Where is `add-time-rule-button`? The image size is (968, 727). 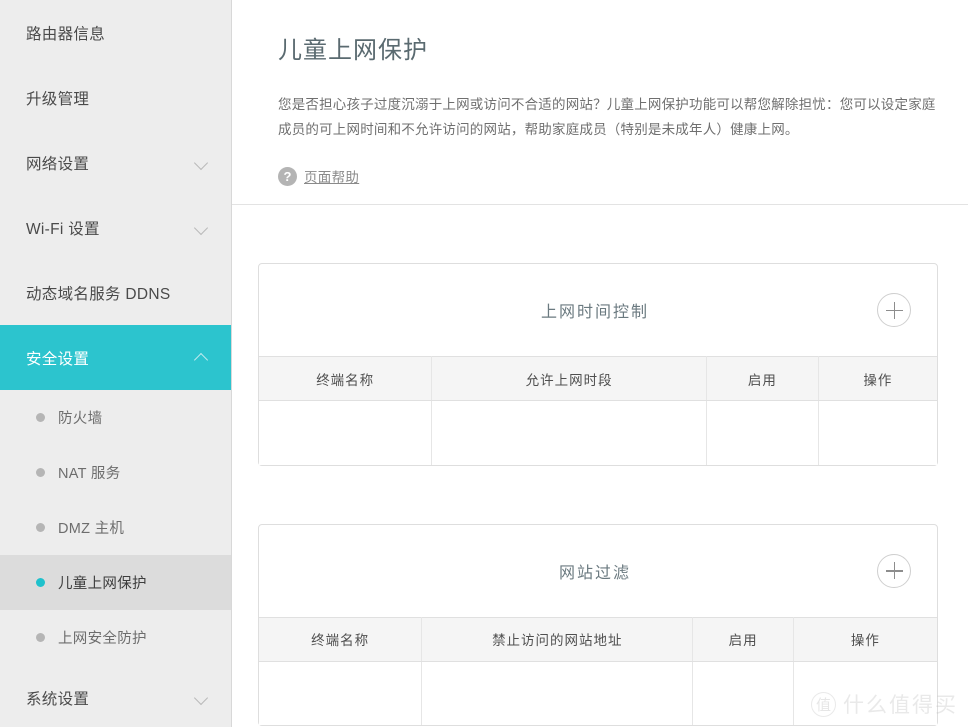
add-time-rule-button is located at coordinates (894, 310).